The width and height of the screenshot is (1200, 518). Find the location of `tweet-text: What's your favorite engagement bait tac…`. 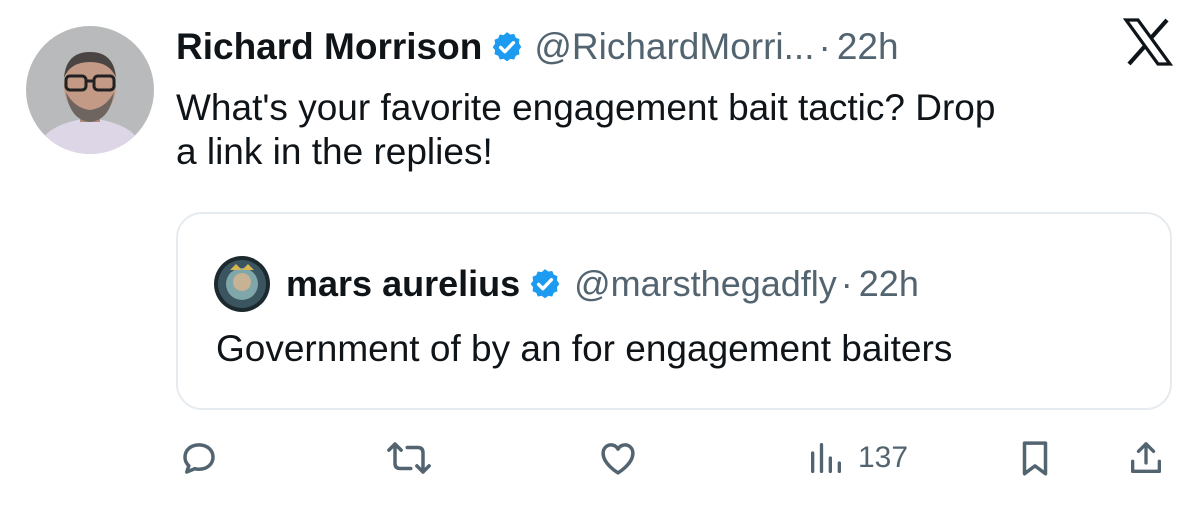

tweet-text: What's your favorite engagement bait tac… is located at coordinates (676, 130).